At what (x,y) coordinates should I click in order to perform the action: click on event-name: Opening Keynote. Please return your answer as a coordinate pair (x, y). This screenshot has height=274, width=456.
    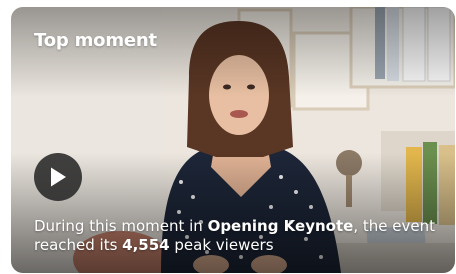
    Looking at the image, I should click on (280, 226).